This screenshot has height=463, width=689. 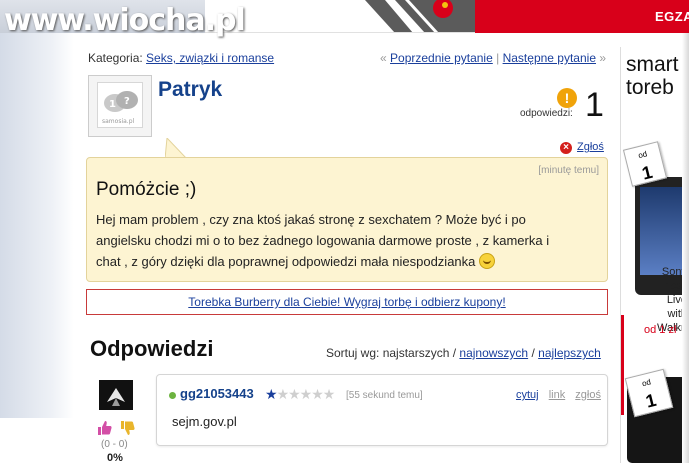 What do you see at coordinates (663, 231) in the screenshot?
I see `phone-screen` at bounding box center [663, 231].